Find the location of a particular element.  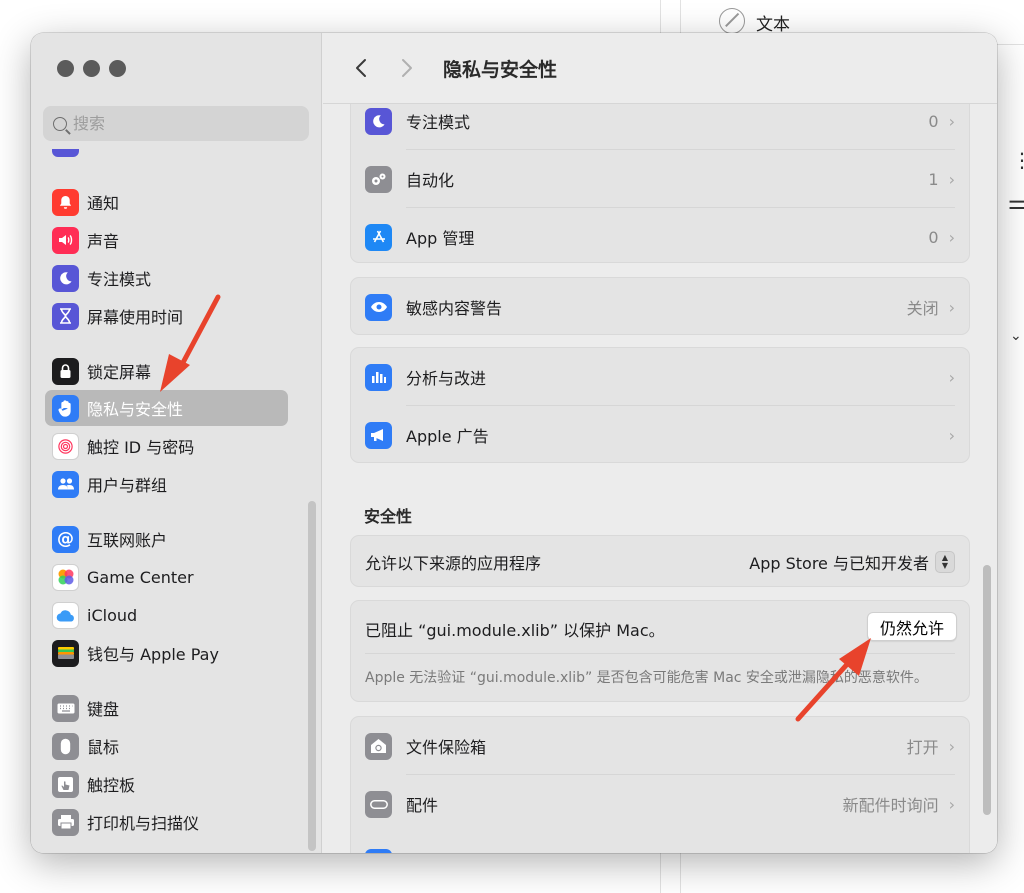

settings-group-sensitive: 敏感内容警告 关闭 › is located at coordinates (660, 306).